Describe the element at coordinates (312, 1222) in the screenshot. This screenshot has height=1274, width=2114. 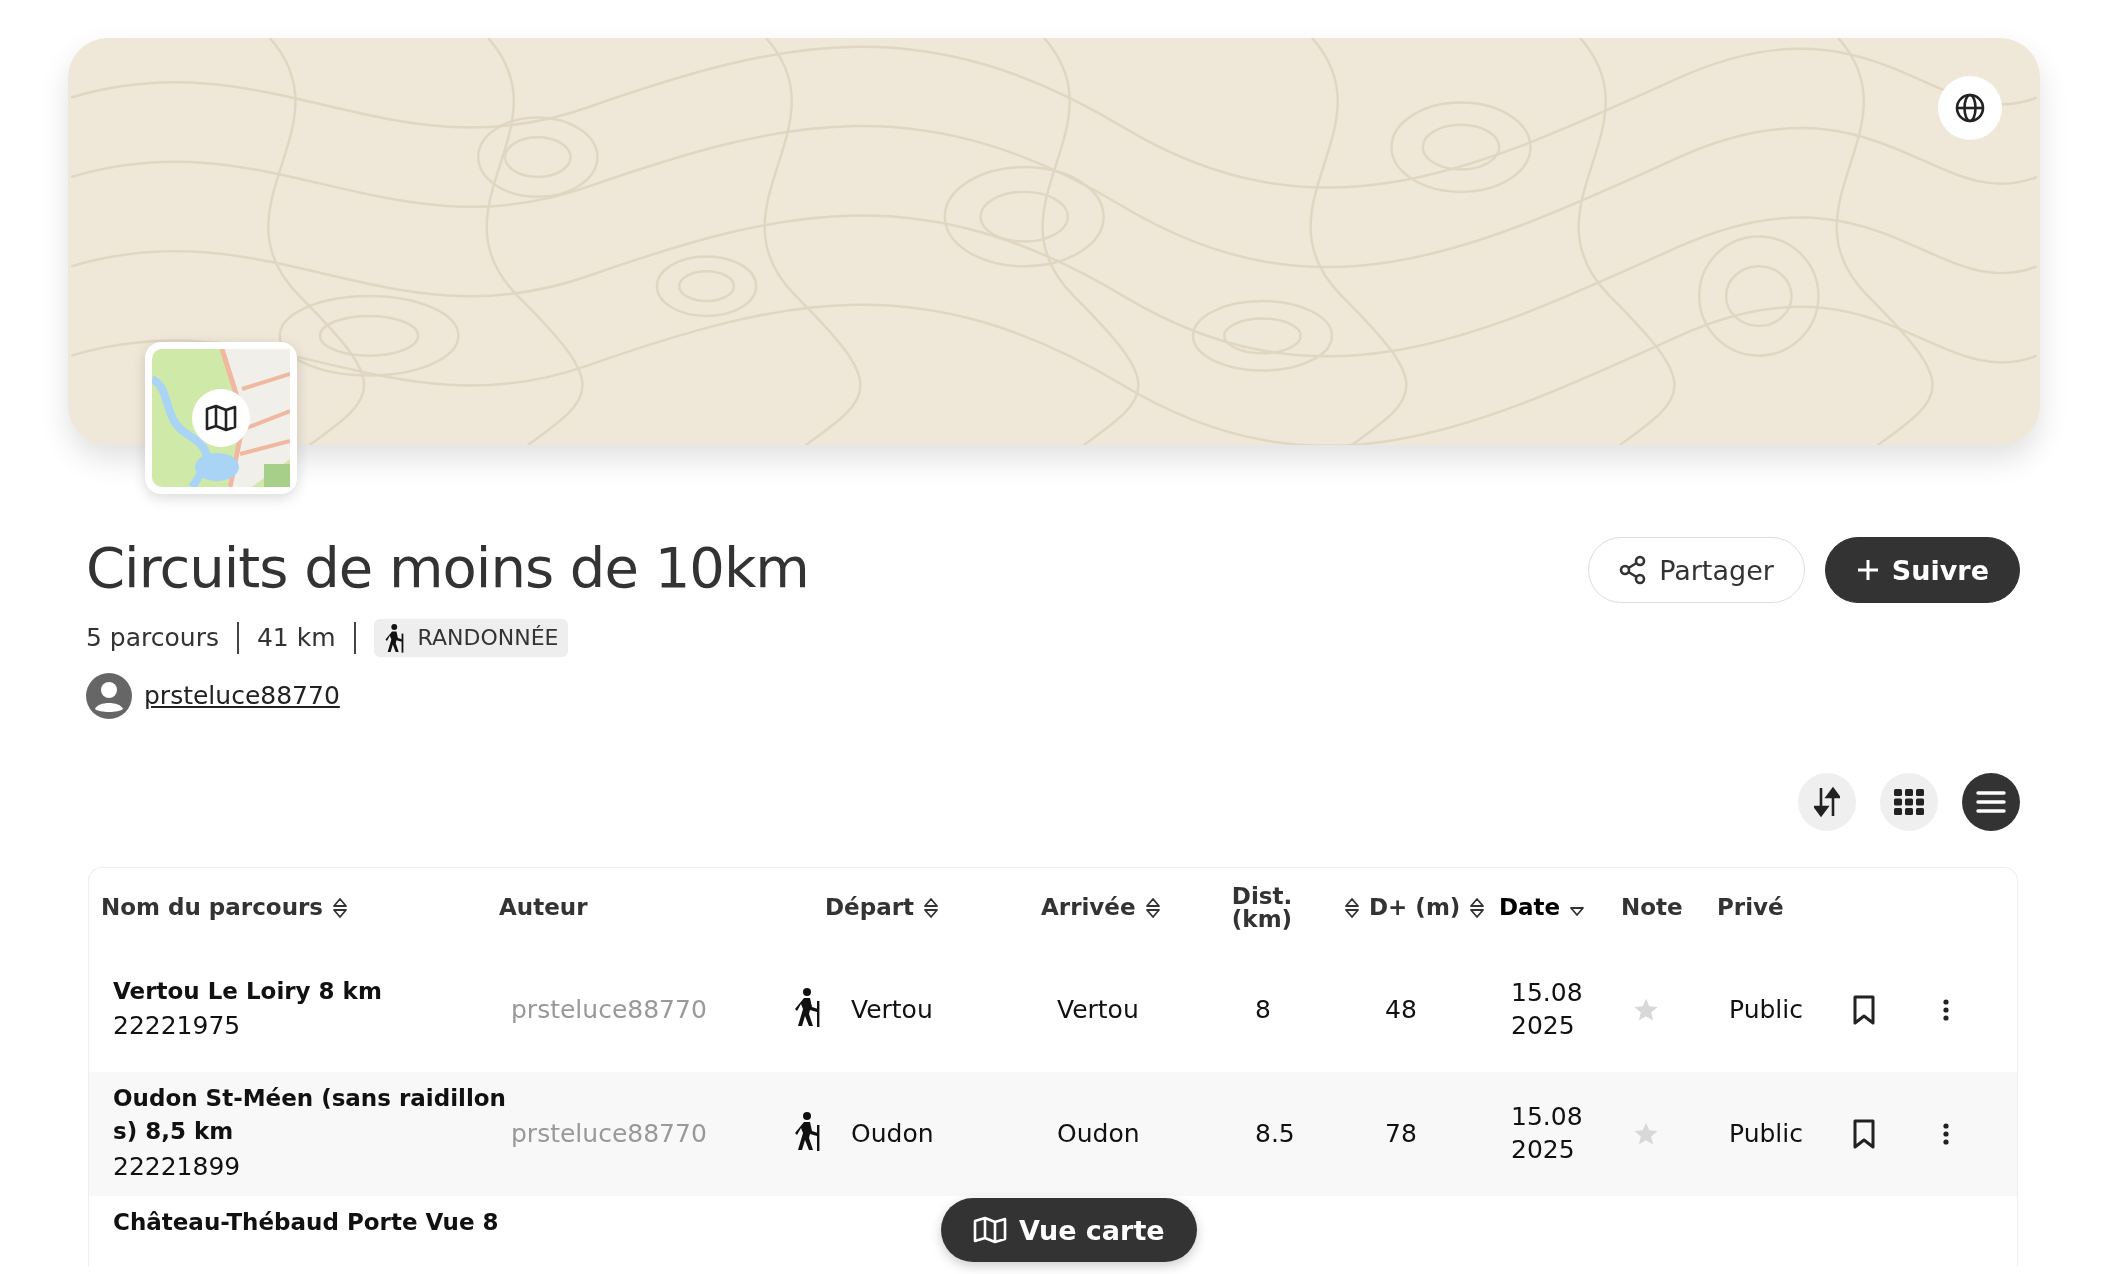
I see `route-name: Château-Thébaud Porte Vue 8` at that location.